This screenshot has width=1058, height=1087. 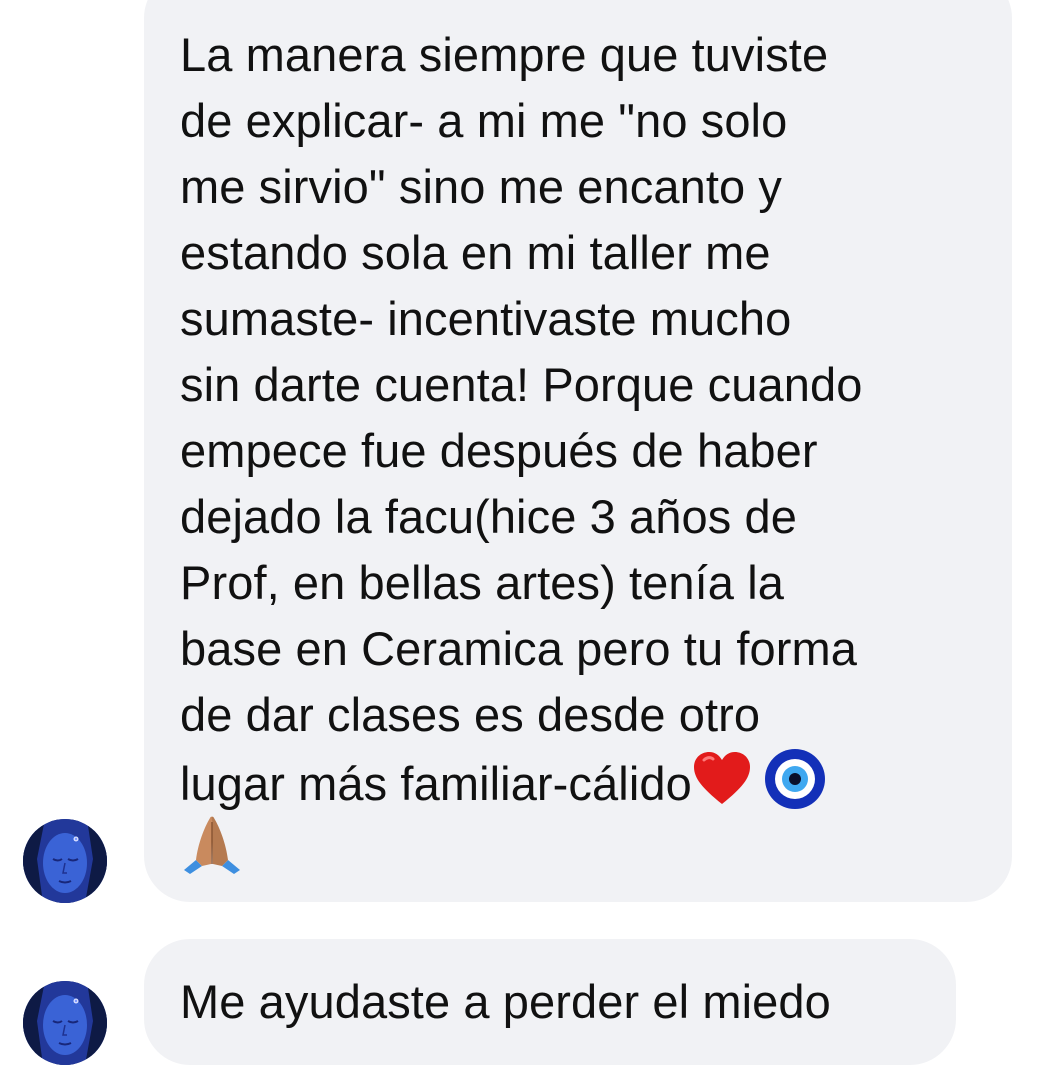 I want to click on message-line: sumaste- incentivaste mucho, so click(x=486, y=318).